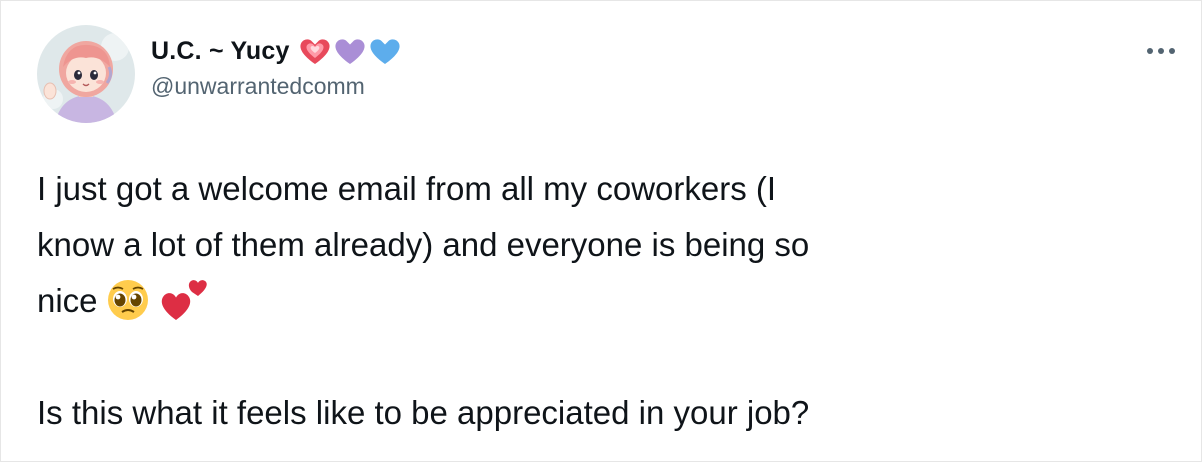 The image size is (1202, 462). I want to click on more-options-button, so click(1161, 51).